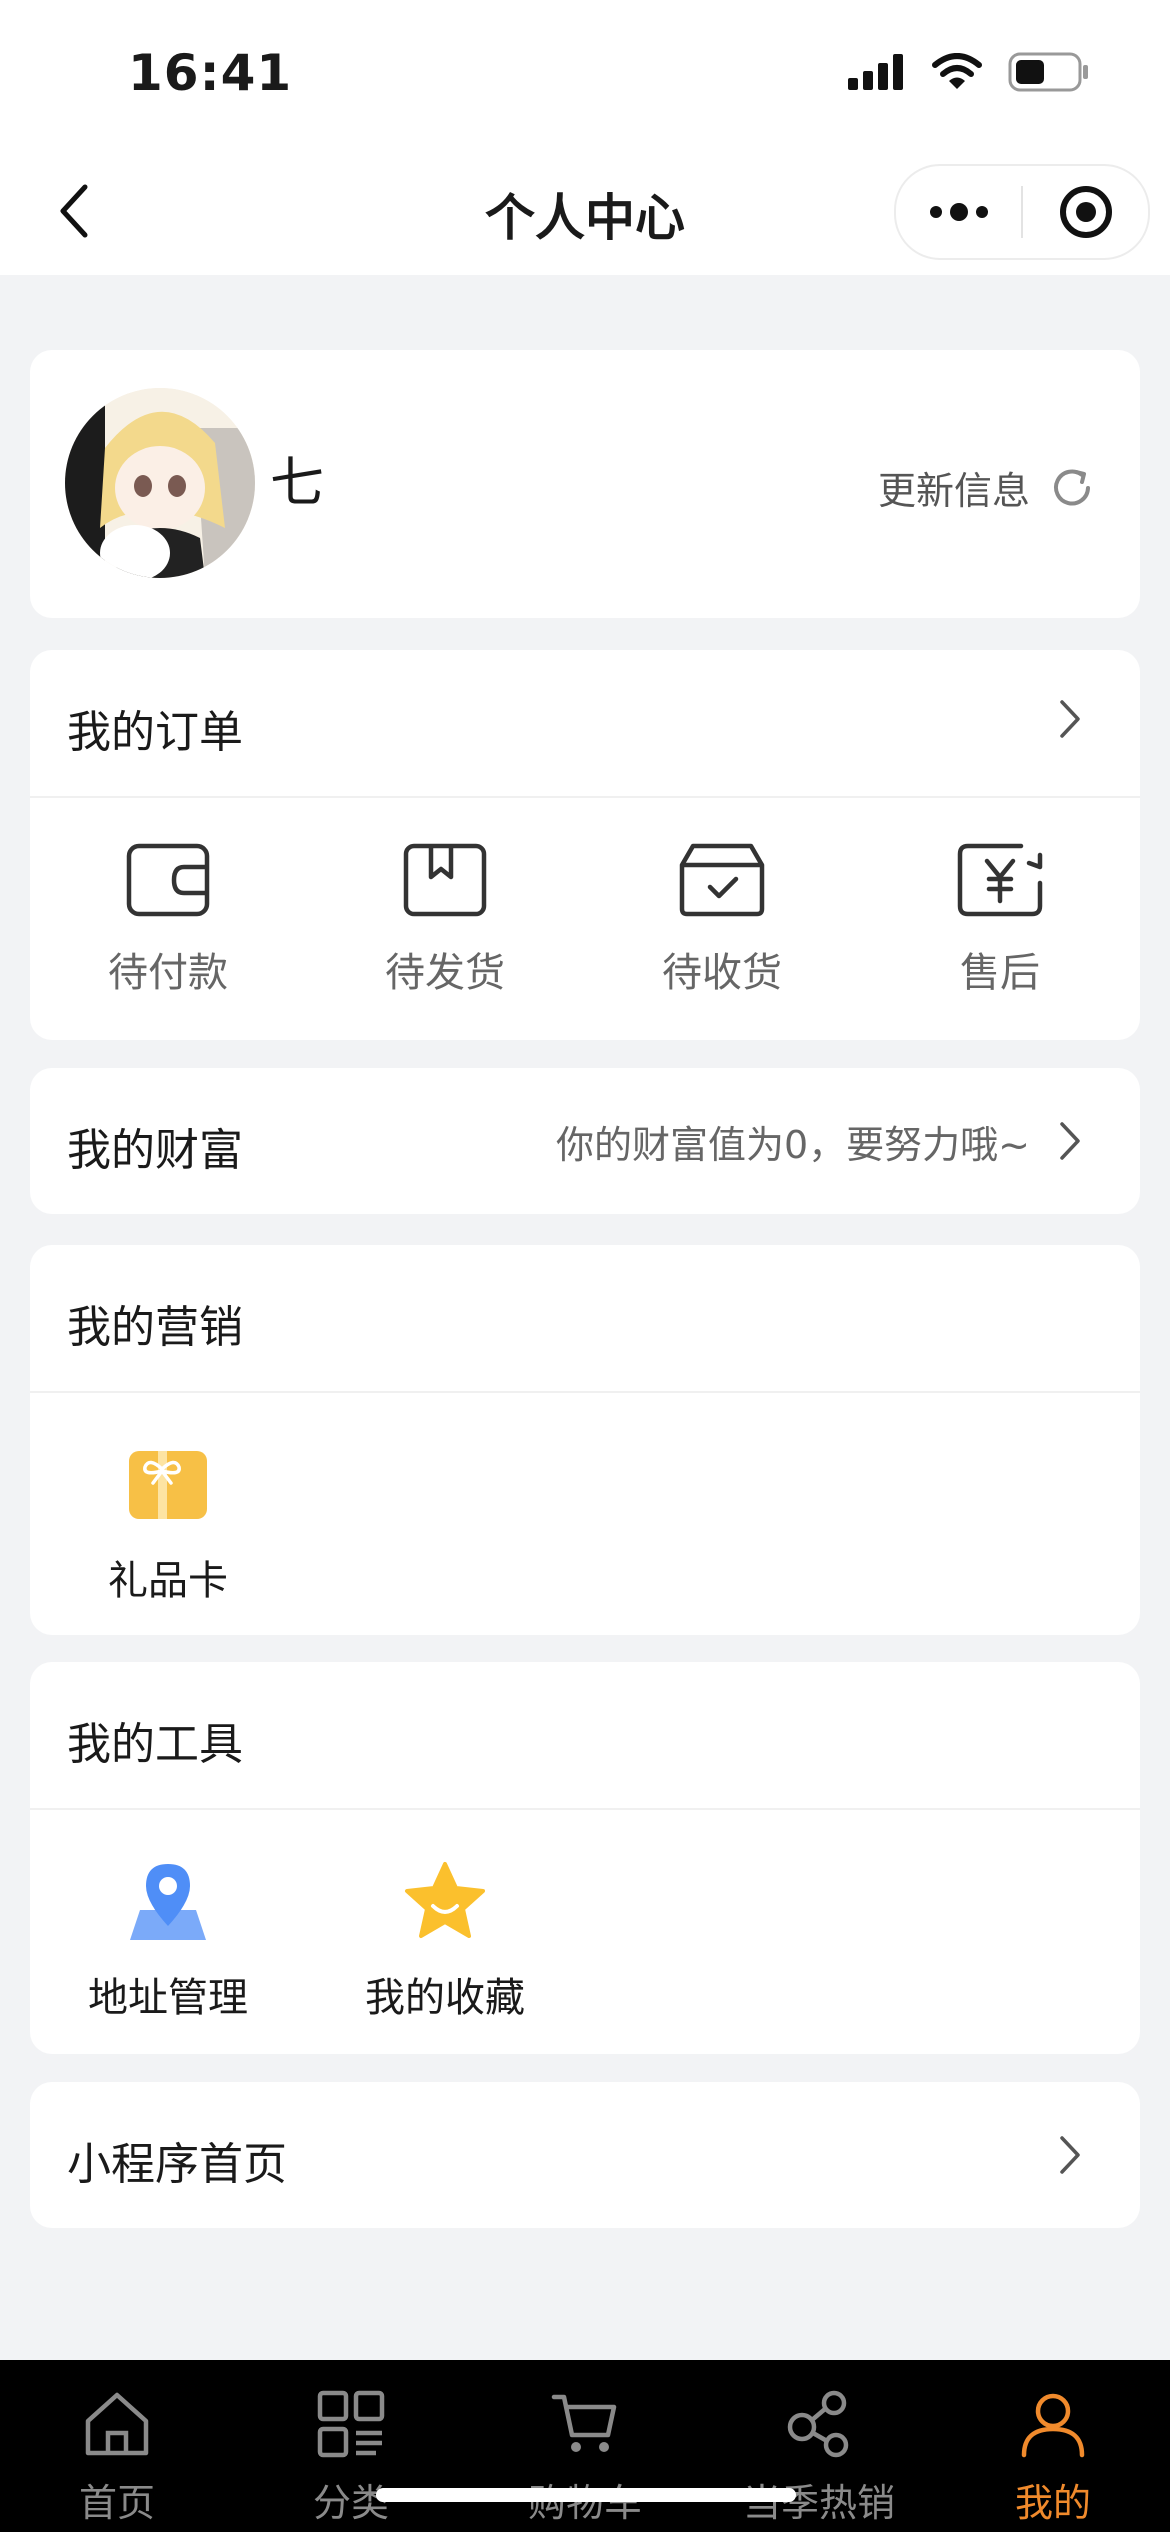 The image size is (1170, 2532). What do you see at coordinates (585, 2155) in the screenshot?
I see `miniprogram-home-row: 小程序首页` at bounding box center [585, 2155].